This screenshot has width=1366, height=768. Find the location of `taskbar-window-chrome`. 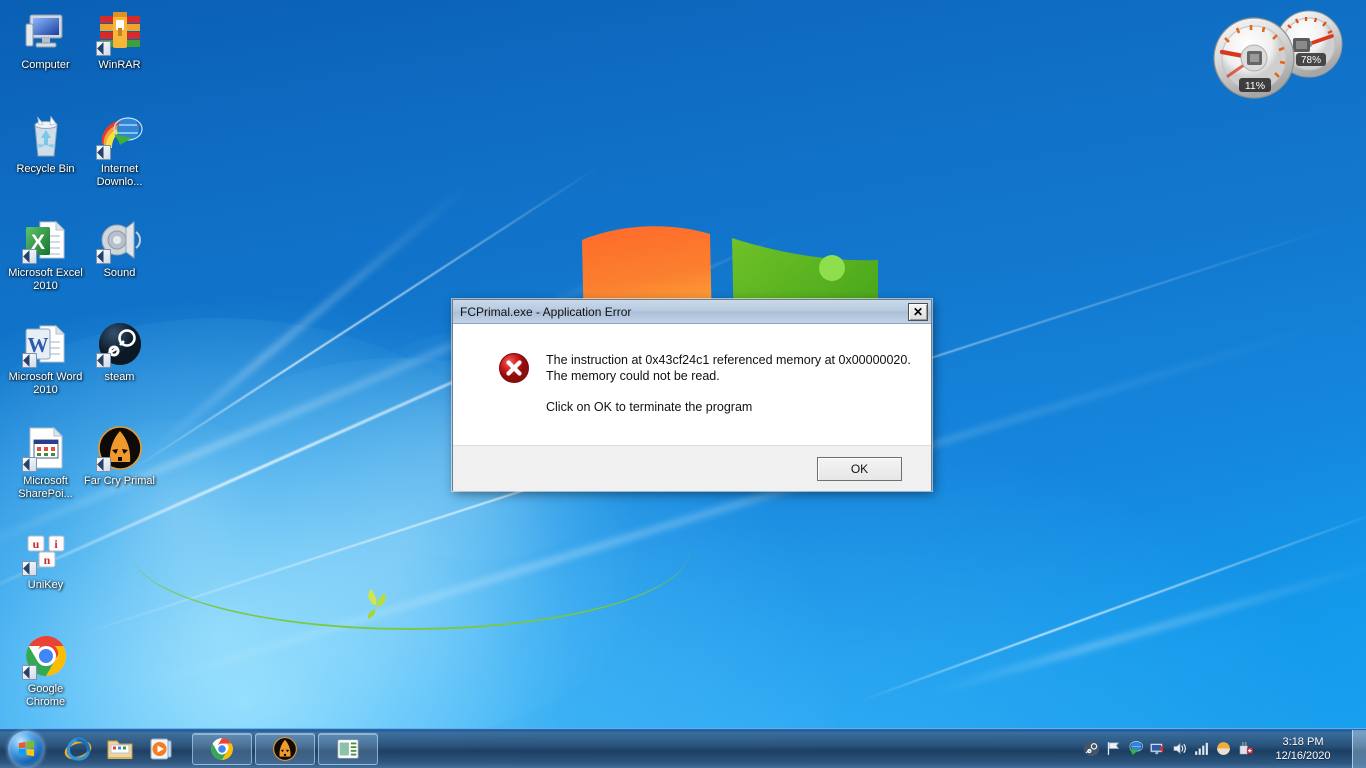

taskbar-window-chrome is located at coordinates (222, 748).